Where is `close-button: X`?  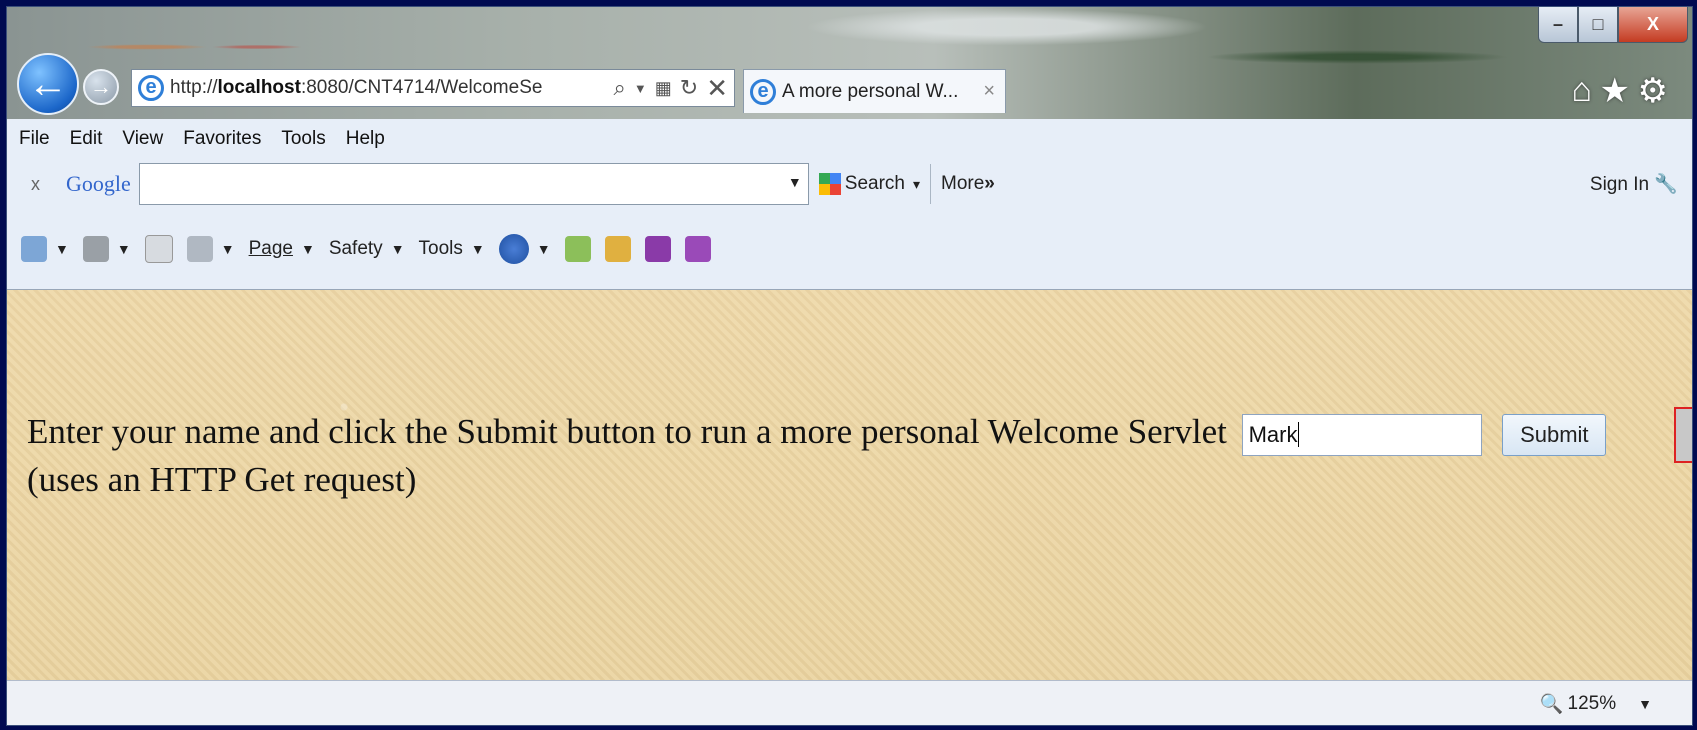
close-button: X is located at coordinates (1653, 25).